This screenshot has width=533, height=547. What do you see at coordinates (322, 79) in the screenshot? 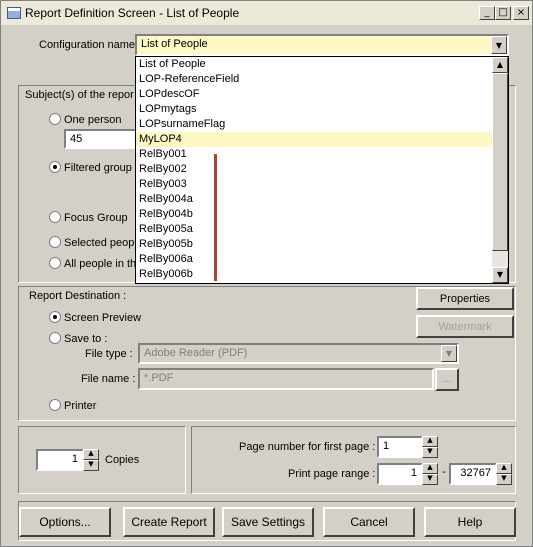
I see `dropdown-item: LOP-ReferenceField` at bounding box center [322, 79].